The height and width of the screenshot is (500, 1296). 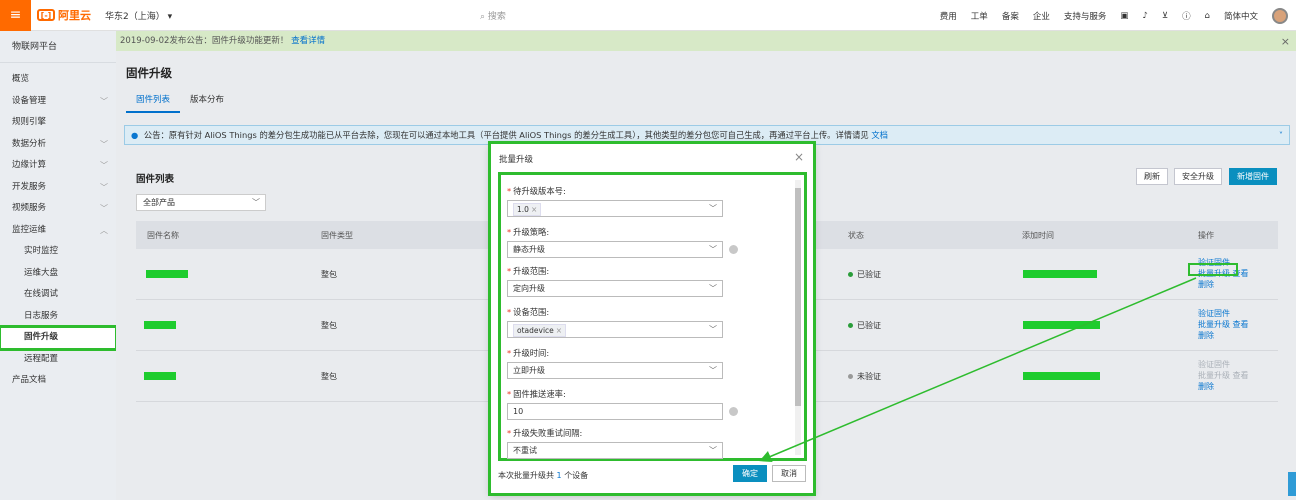 I want to click on sidebar-item-label: 规则引擎, so click(x=29, y=122).